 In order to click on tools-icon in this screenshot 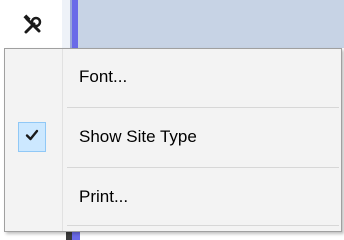, I will do `click(33, 25)`.